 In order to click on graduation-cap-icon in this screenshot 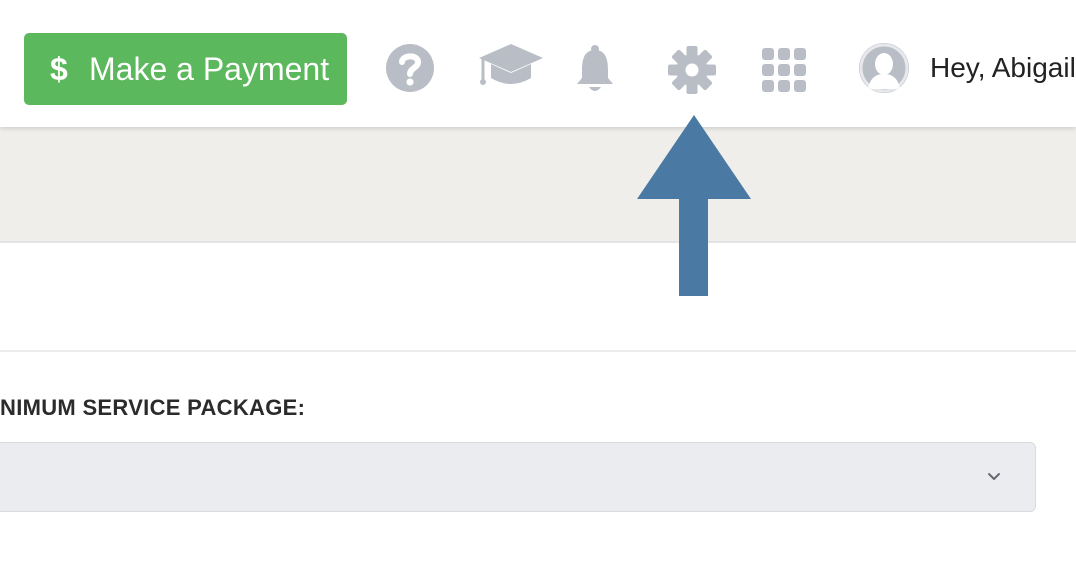, I will do `click(511, 66)`.